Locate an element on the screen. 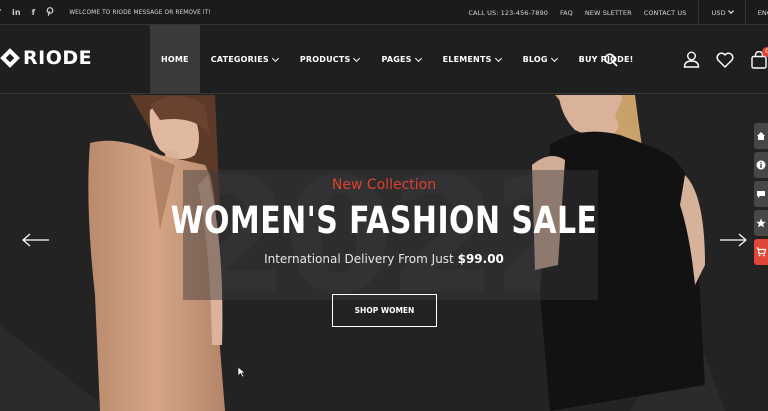 The width and height of the screenshot is (768, 411). nav-products: PRODUCTS is located at coordinates (330, 59).